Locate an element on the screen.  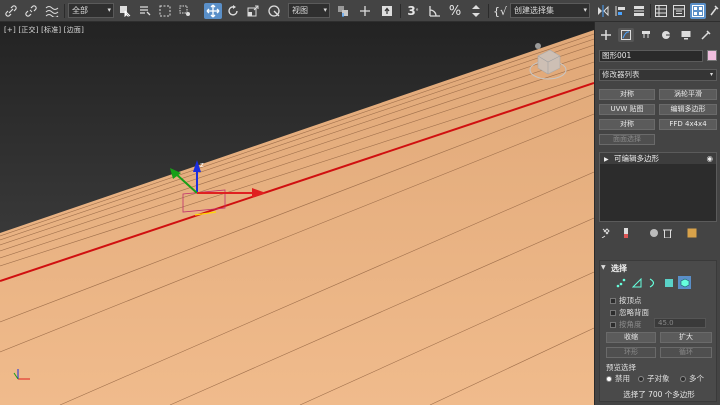
configure-modifier-sets-icon is located at coordinates (692, 234).